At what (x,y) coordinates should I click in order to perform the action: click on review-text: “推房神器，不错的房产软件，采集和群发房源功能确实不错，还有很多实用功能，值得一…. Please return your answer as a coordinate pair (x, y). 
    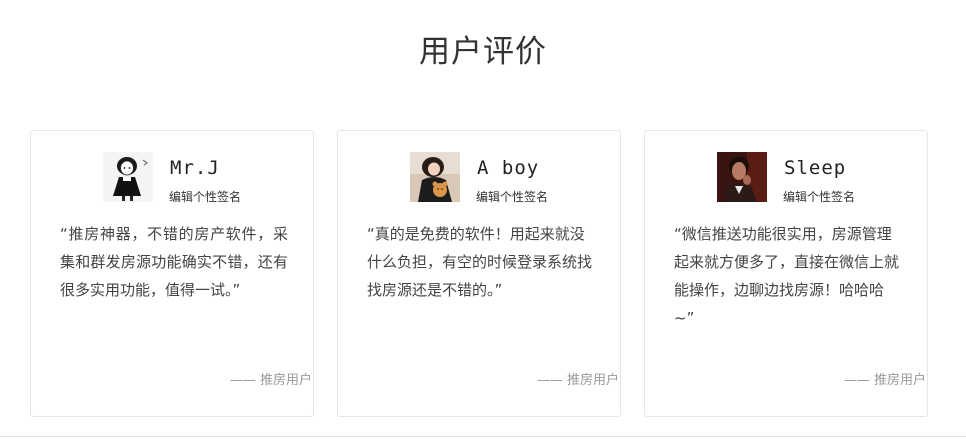
    Looking at the image, I should click on (174, 262).